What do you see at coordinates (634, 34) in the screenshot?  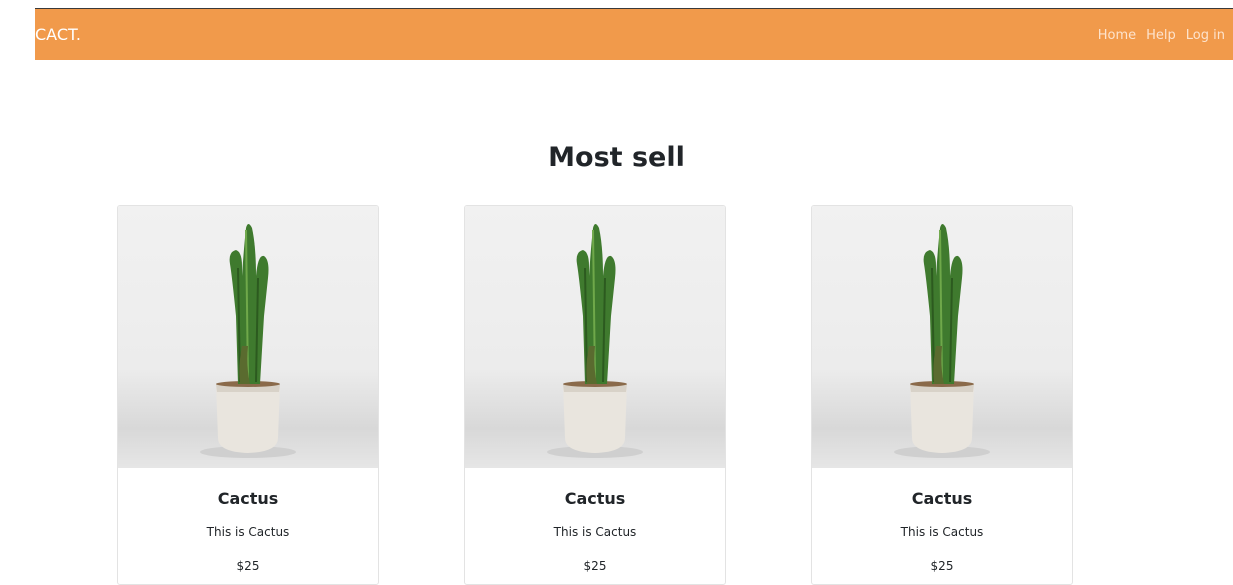 I see `navbar: CACT. Home Help Log in` at bounding box center [634, 34].